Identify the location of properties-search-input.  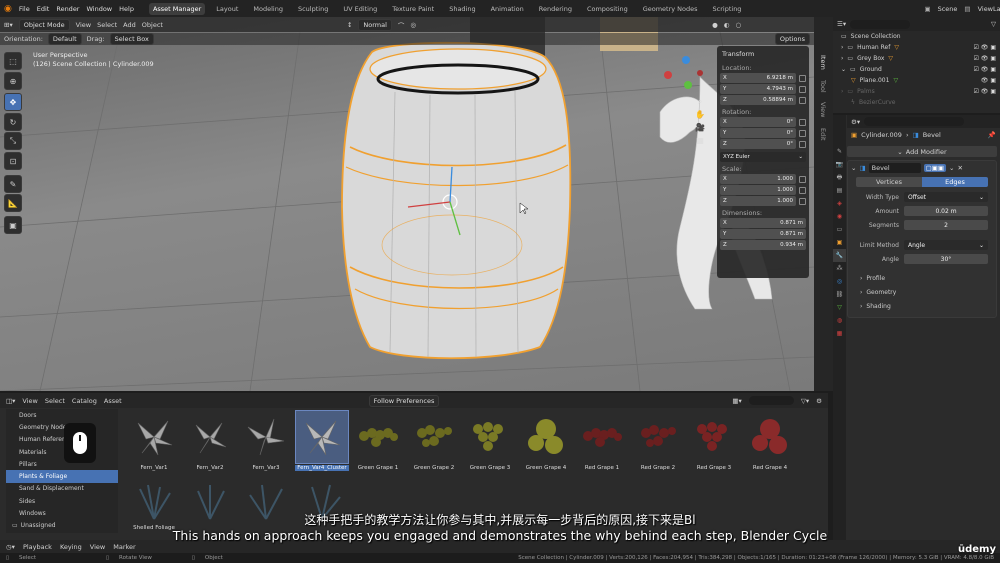
(914, 121).